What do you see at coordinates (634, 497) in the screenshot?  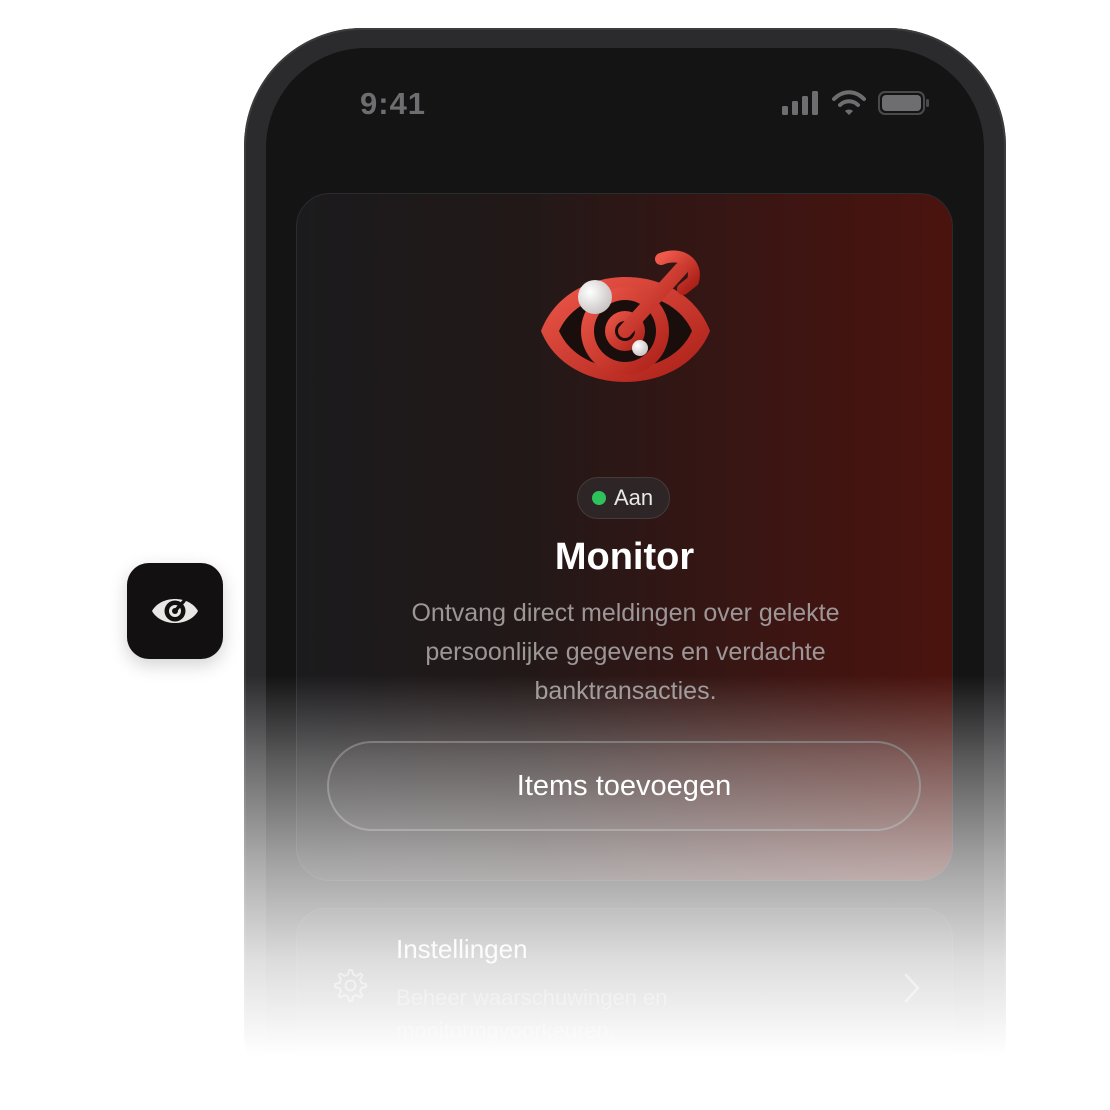 I see `status-badge-label: Aan` at bounding box center [634, 497].